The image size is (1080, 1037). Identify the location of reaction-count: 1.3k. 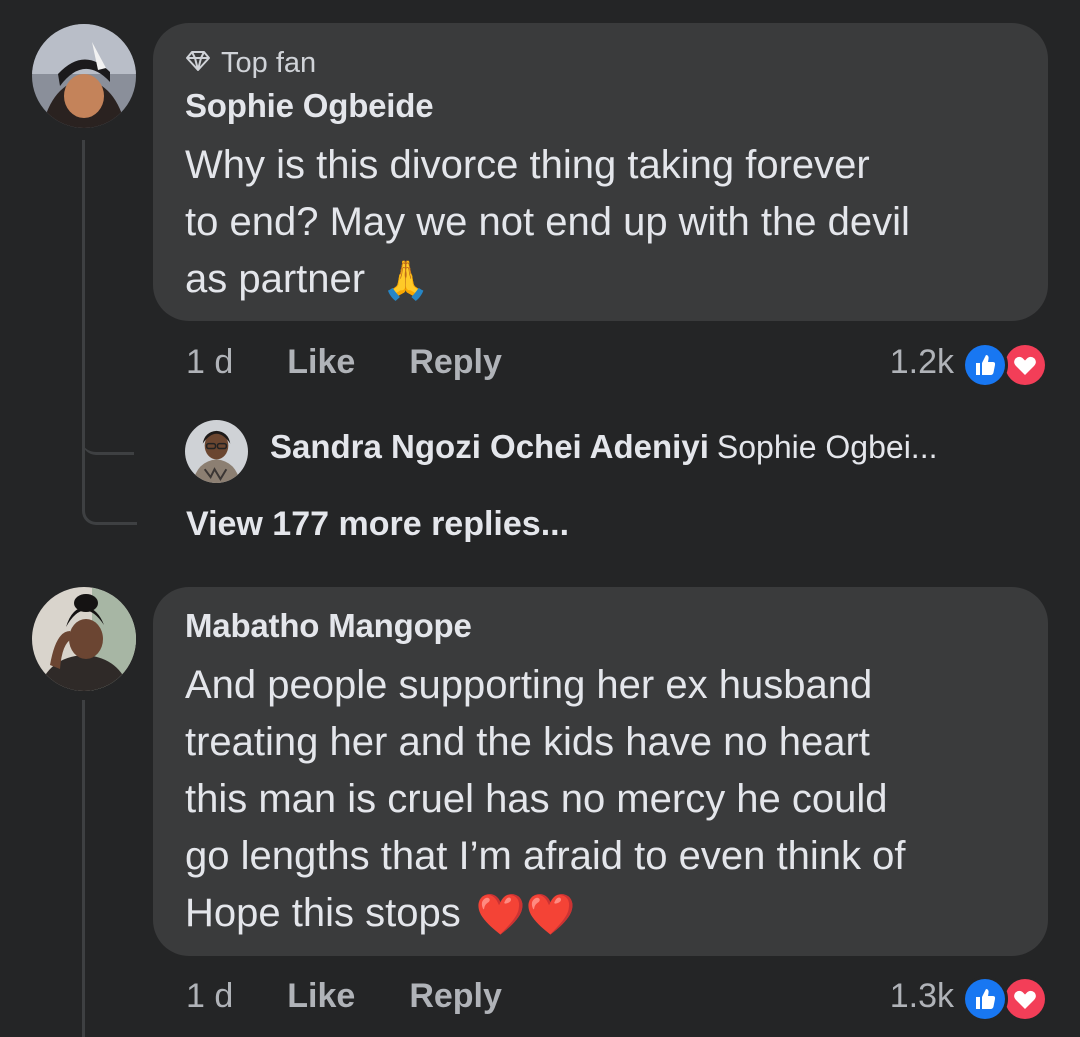
(922, 996).